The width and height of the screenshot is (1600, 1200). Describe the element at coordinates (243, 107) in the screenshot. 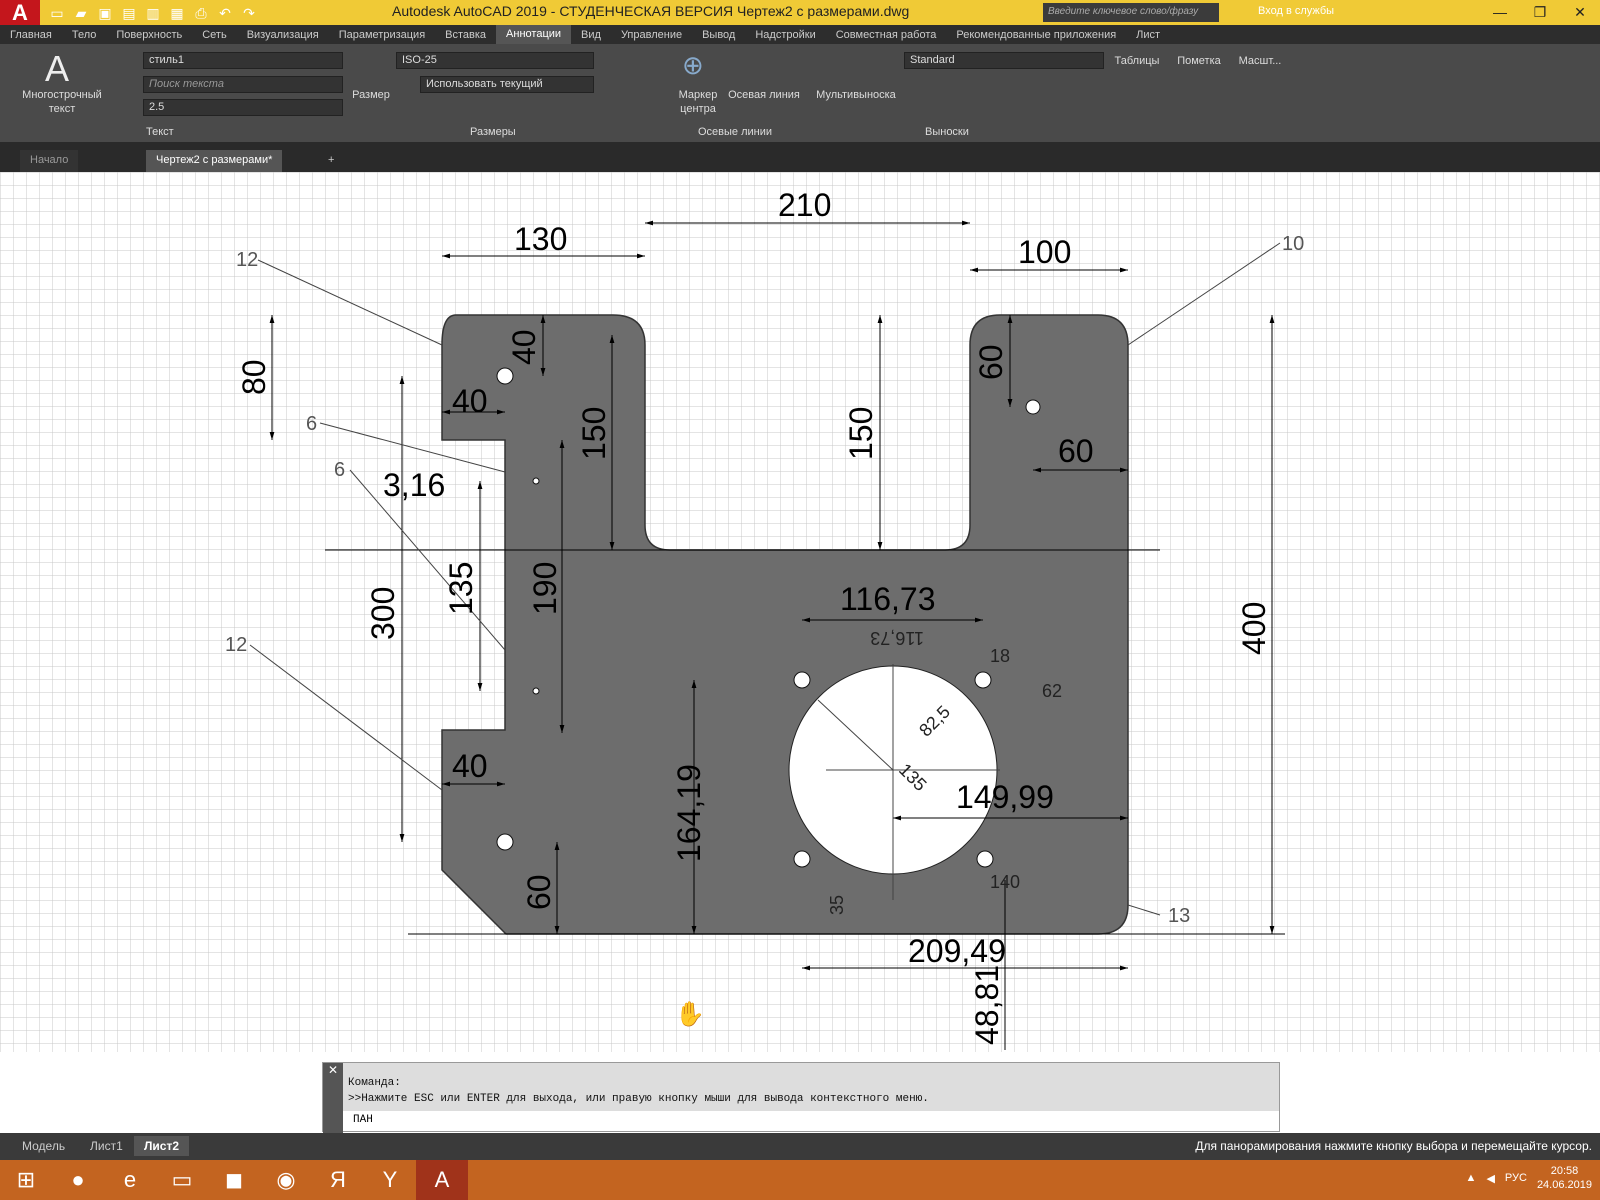

I see `text-height-select: 2.5` at that location.